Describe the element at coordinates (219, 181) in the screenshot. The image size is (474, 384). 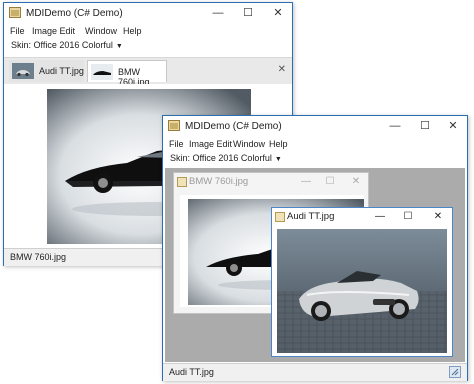
I see `child-title: BMW 760i.jpg` at that location.